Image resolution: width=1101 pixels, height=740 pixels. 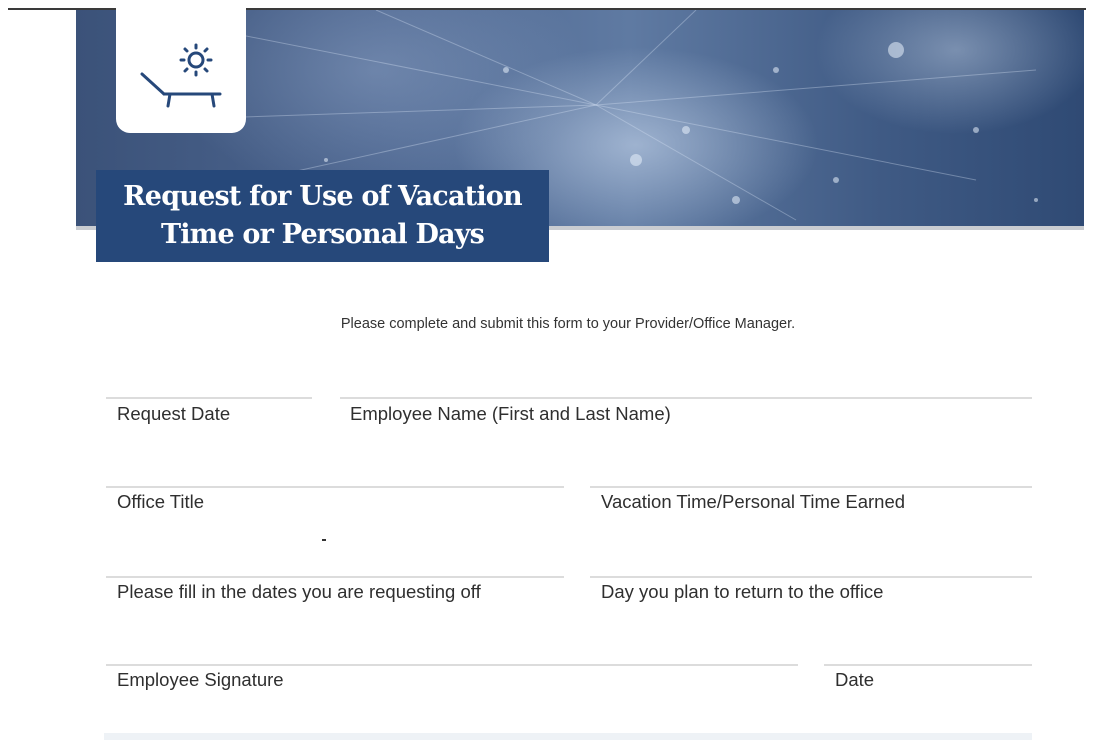 What do you see at coordinates (324, 540) in the screenshot?
I see `stray-mark` at bounding box center [324, 540].